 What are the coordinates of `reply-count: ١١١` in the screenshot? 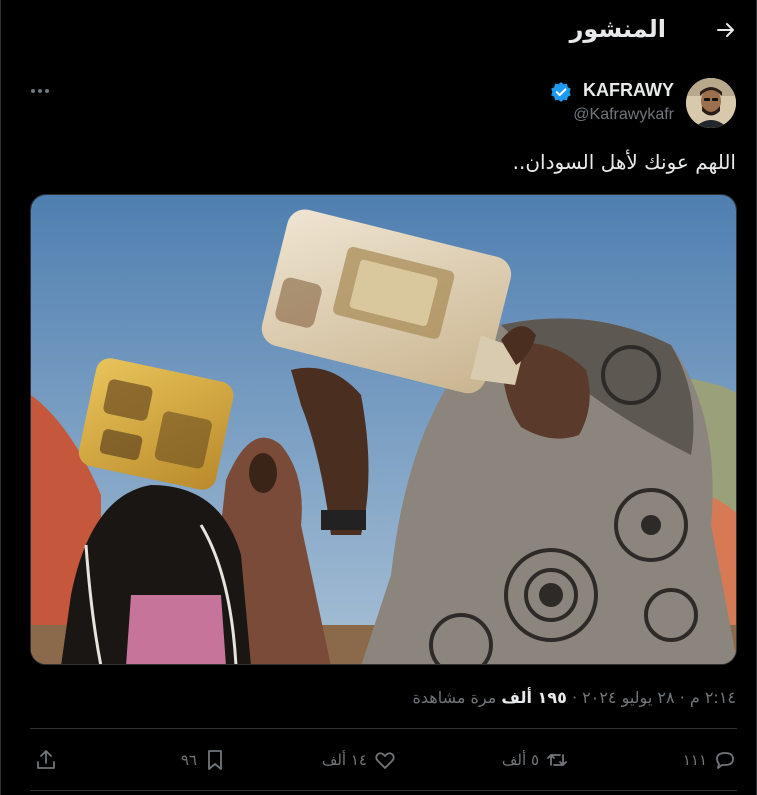 It's located at (694, 760).